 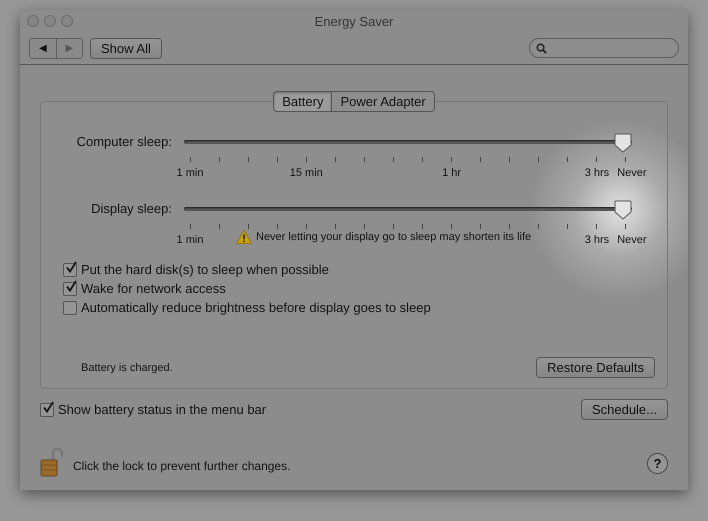 I want to click on lock-text: Click the lock to prevent further changes., so click(x=181, y=466).